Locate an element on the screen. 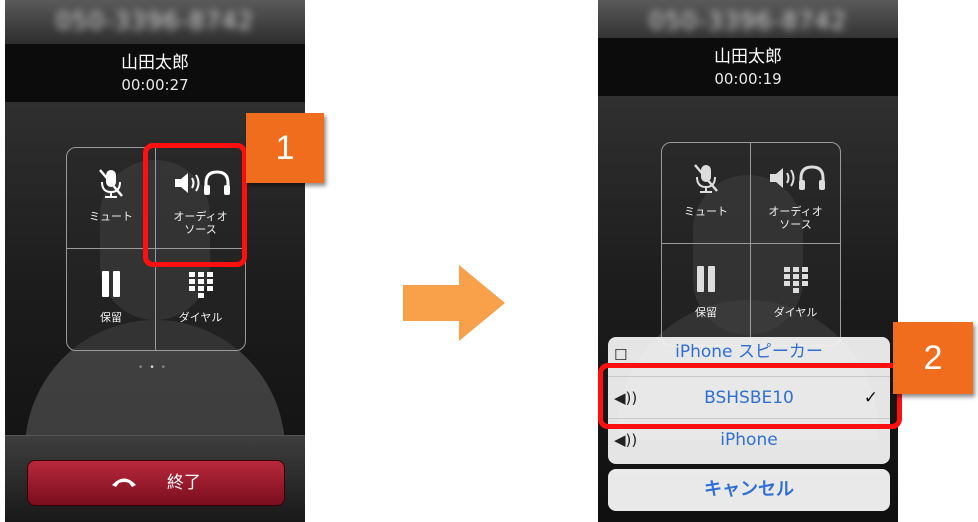  highlight-audio-source is located at coordinates (195, 205).